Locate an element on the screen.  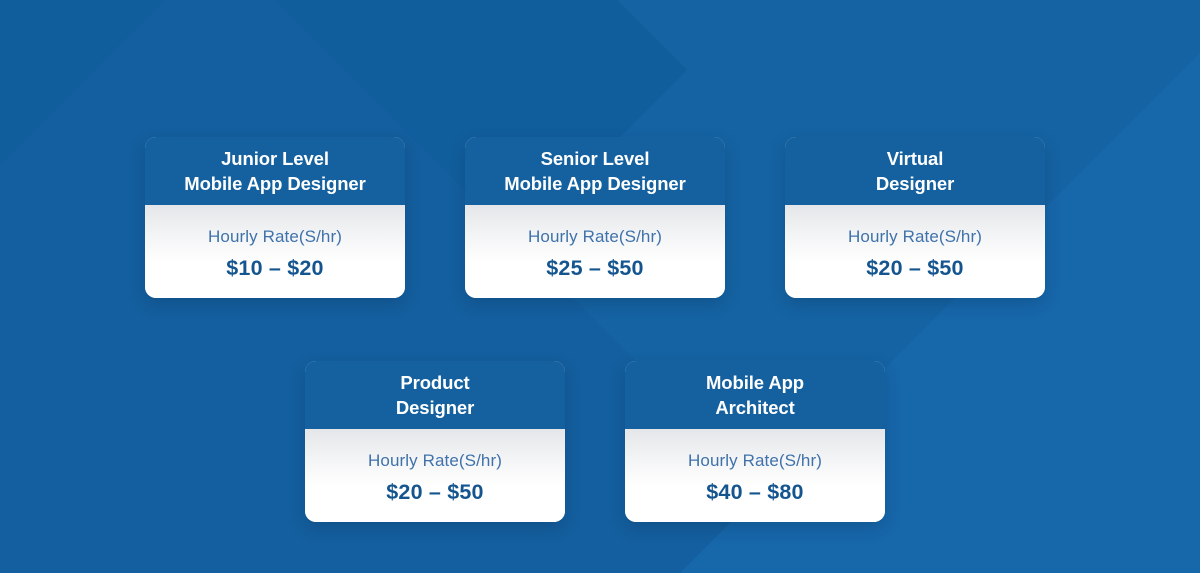
rate-card-header: Senior Level Mobile App Designer is located at coordinates (595, 171).